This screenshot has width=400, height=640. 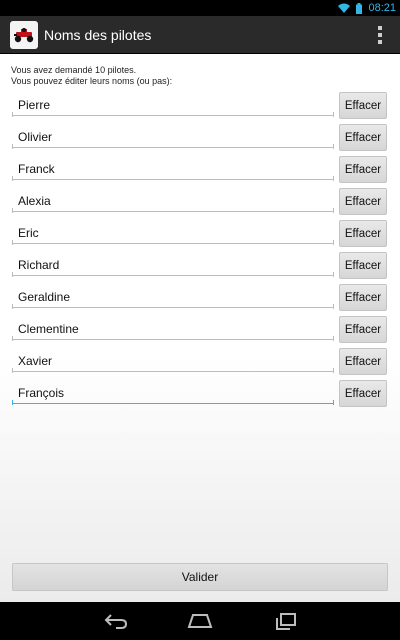 I want to click on pilot-row-9: Effacer, so click(x=200, y=362).